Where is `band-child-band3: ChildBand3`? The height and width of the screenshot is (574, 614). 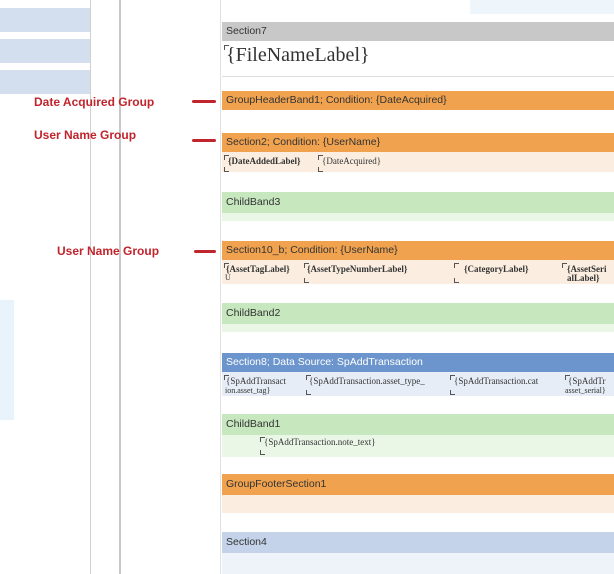 band-child-band3: ChildBand3 is located at coordinates (418, 202).